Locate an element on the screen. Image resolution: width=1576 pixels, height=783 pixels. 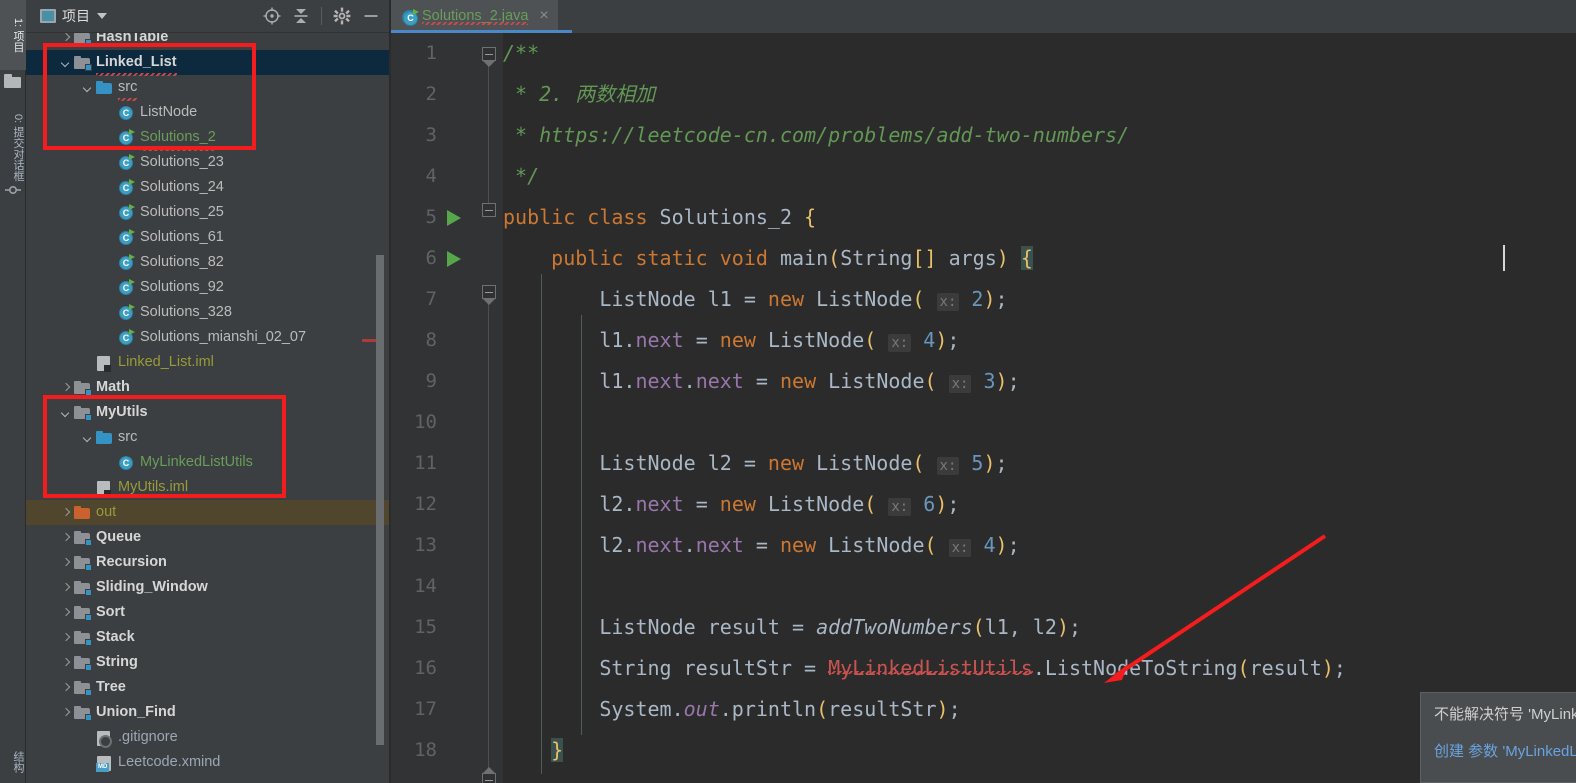
code-line-7: 7 ListNode l1 = new ListNode( x: 2); is located at coordinates (983, 299).